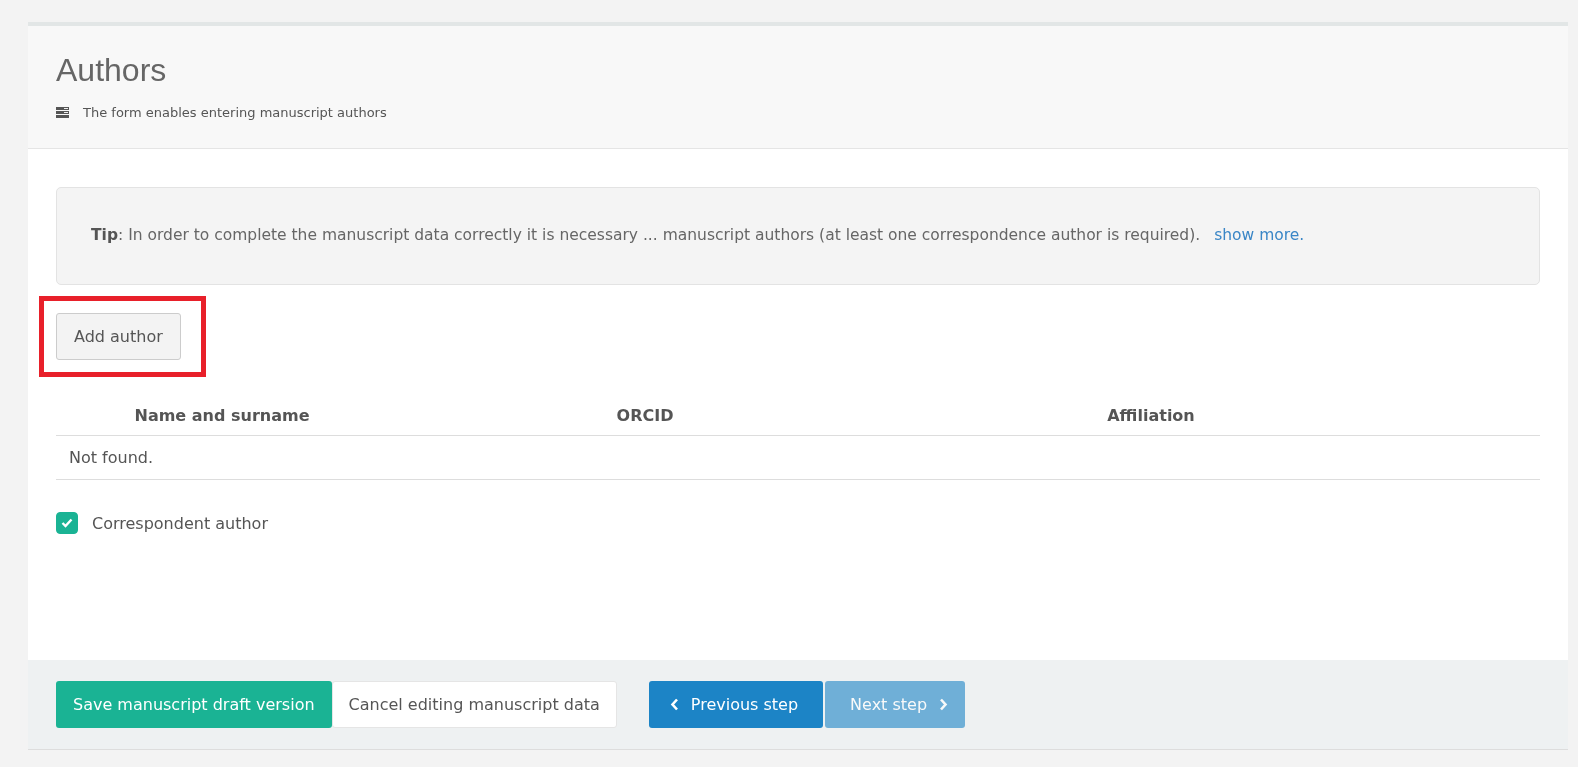 This screenshot has height=767, width=1578. What do you see at coordinates (235, 112) in the screenshot?
I see `page-subtitle: The form enables entering manuscript authors` at bounding box center [235, 112].